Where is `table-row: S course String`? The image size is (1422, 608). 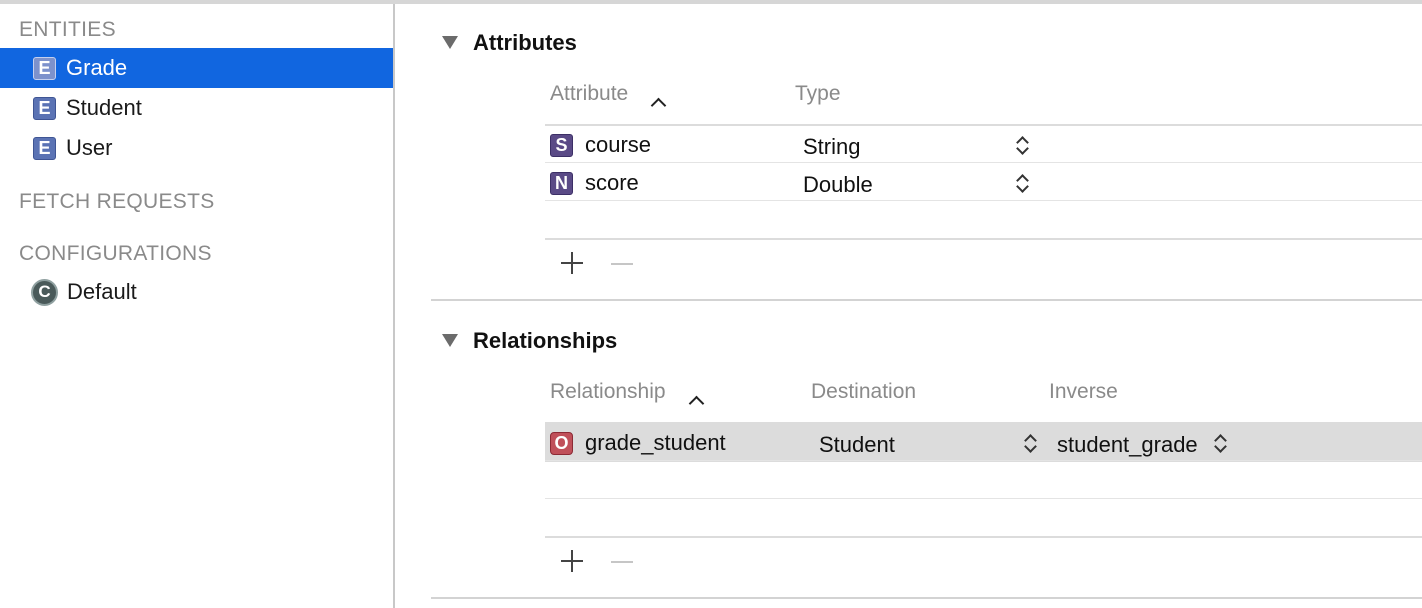
table-row: S course String is located at coordinates (983, 145).